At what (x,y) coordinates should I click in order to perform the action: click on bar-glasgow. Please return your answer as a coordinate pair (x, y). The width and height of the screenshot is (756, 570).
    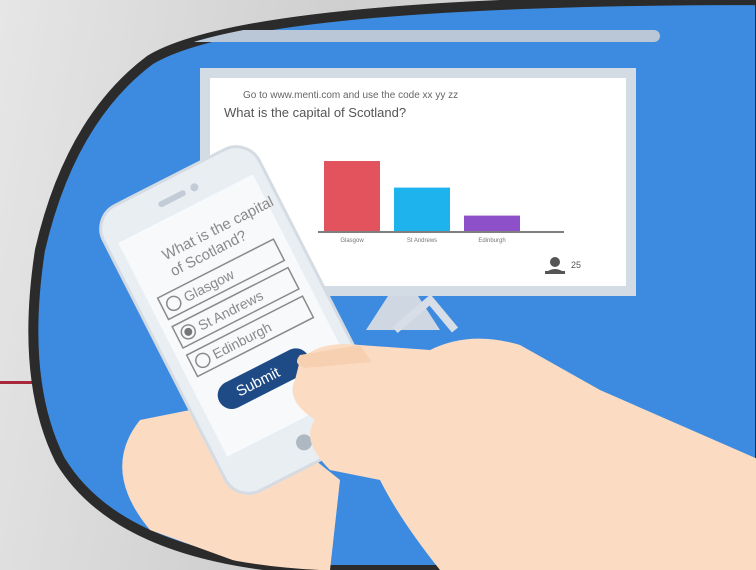
    Looking at the image, I should click on (352, 196).